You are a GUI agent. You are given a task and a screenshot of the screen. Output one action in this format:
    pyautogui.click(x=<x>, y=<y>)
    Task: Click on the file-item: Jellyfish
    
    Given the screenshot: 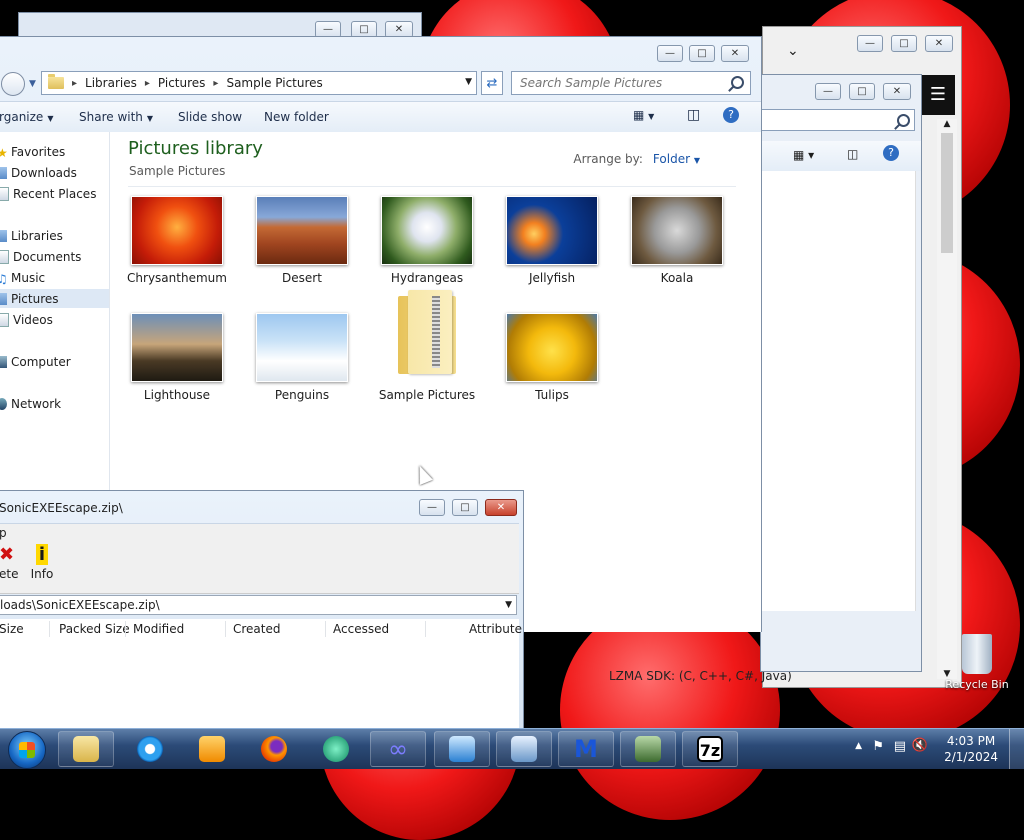 What is the action you would take?
    pyautogui.click(x=552, y=240)
    